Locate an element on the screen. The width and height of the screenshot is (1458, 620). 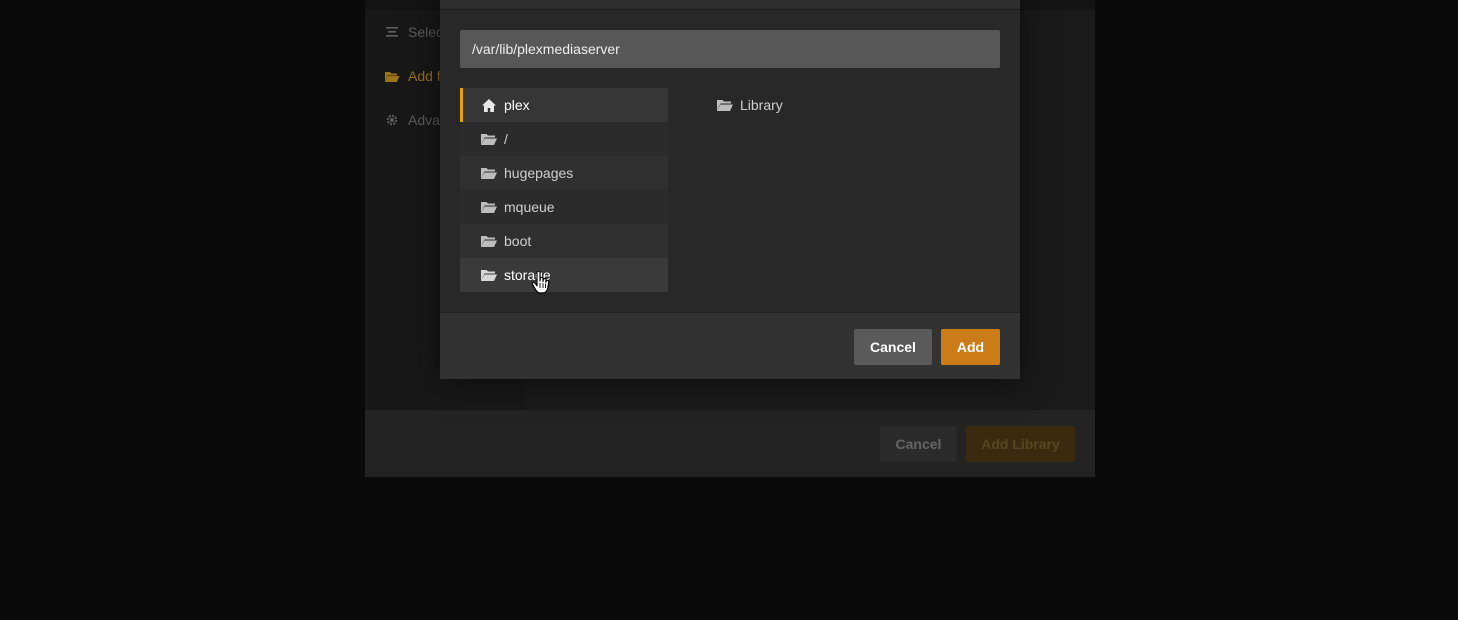
folder-item-label: plex is located at coordinates (517, 105).